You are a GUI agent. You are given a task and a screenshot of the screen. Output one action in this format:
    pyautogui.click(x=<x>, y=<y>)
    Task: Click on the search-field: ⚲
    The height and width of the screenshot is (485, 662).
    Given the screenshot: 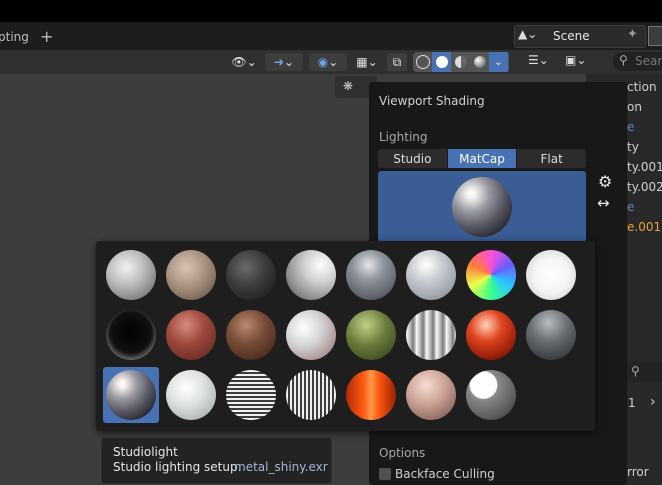 What is the action you would take?
    pyautogui.click(x=644, y=372)
    